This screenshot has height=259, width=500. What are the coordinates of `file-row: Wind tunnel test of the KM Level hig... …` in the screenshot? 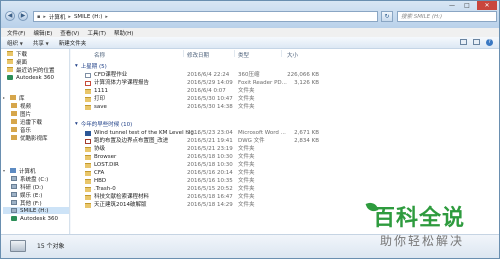 It's located at (290, 133).